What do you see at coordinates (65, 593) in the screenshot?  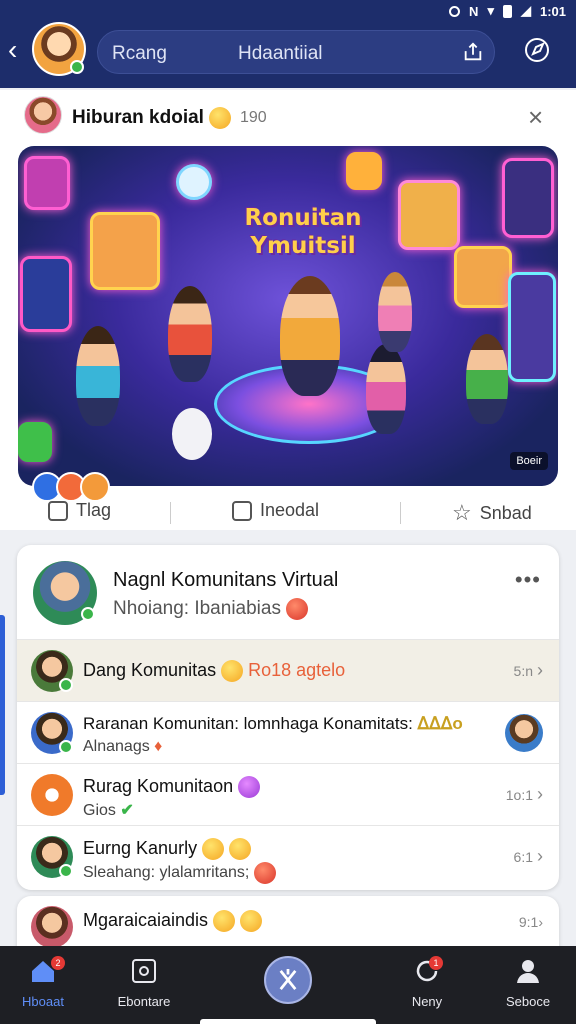 I see `community-avatar` at bounding box center [65, 593].